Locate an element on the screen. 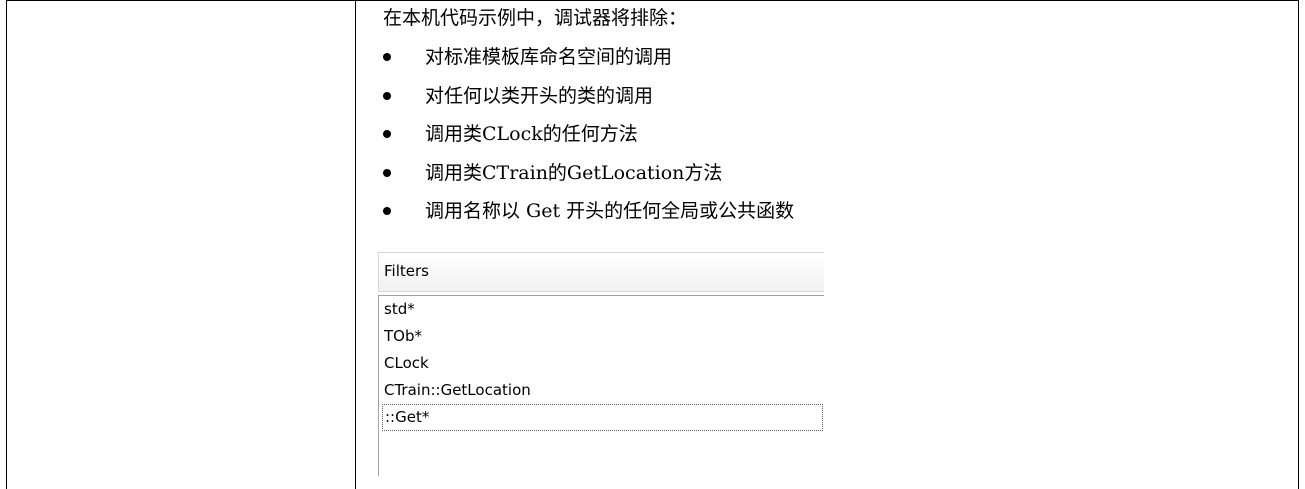  filter-item-get: ::Get* is located at coordinates (602, 417).